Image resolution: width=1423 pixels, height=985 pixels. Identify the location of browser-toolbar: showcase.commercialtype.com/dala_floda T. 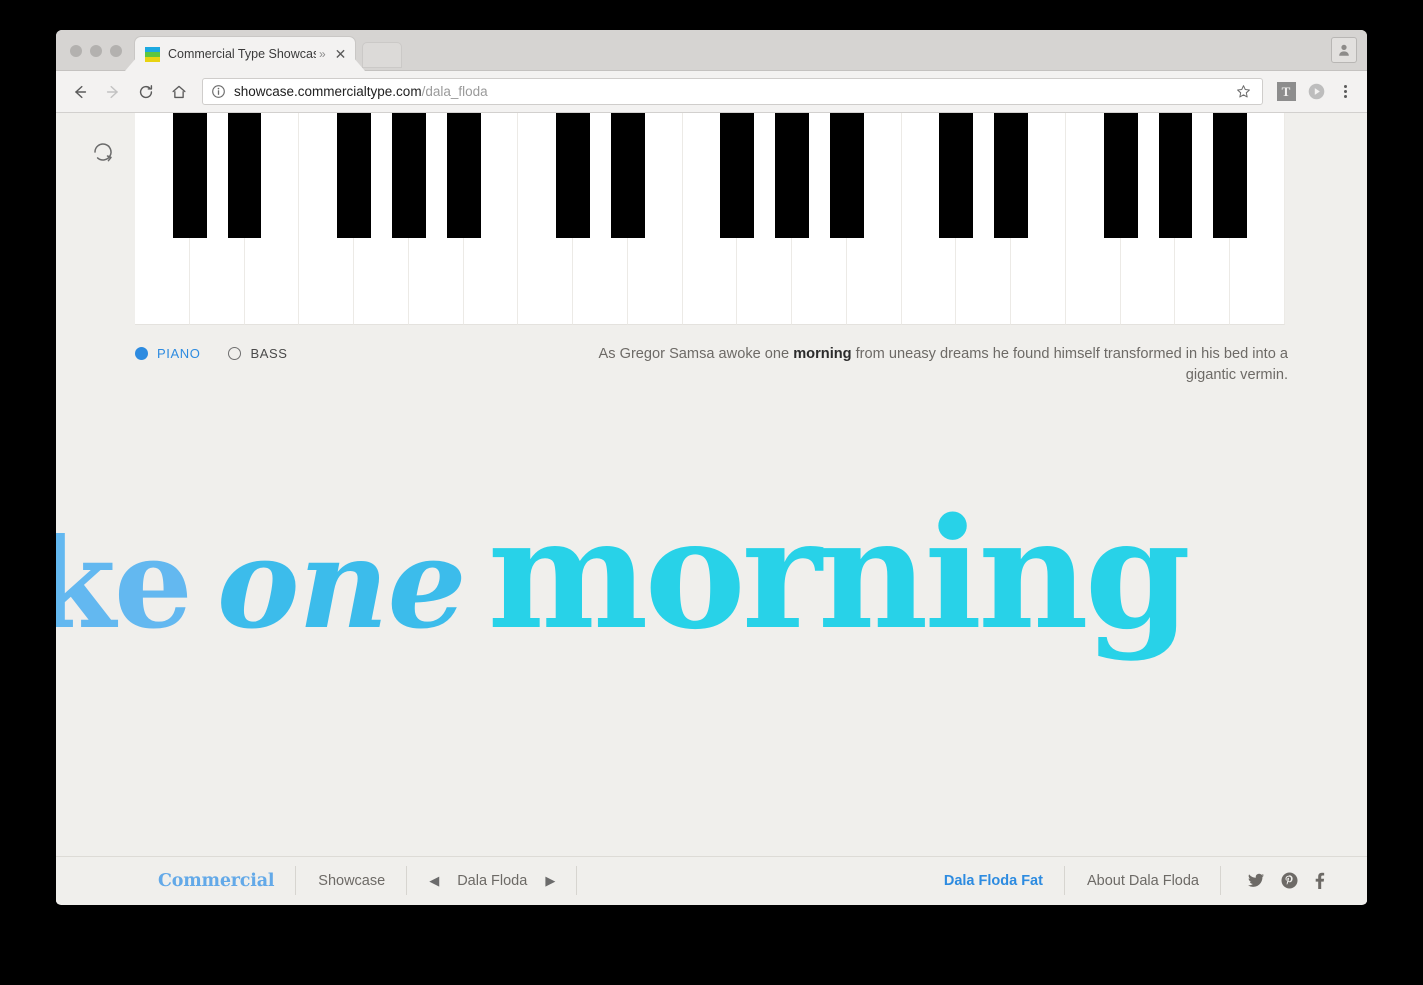
(711, 92).